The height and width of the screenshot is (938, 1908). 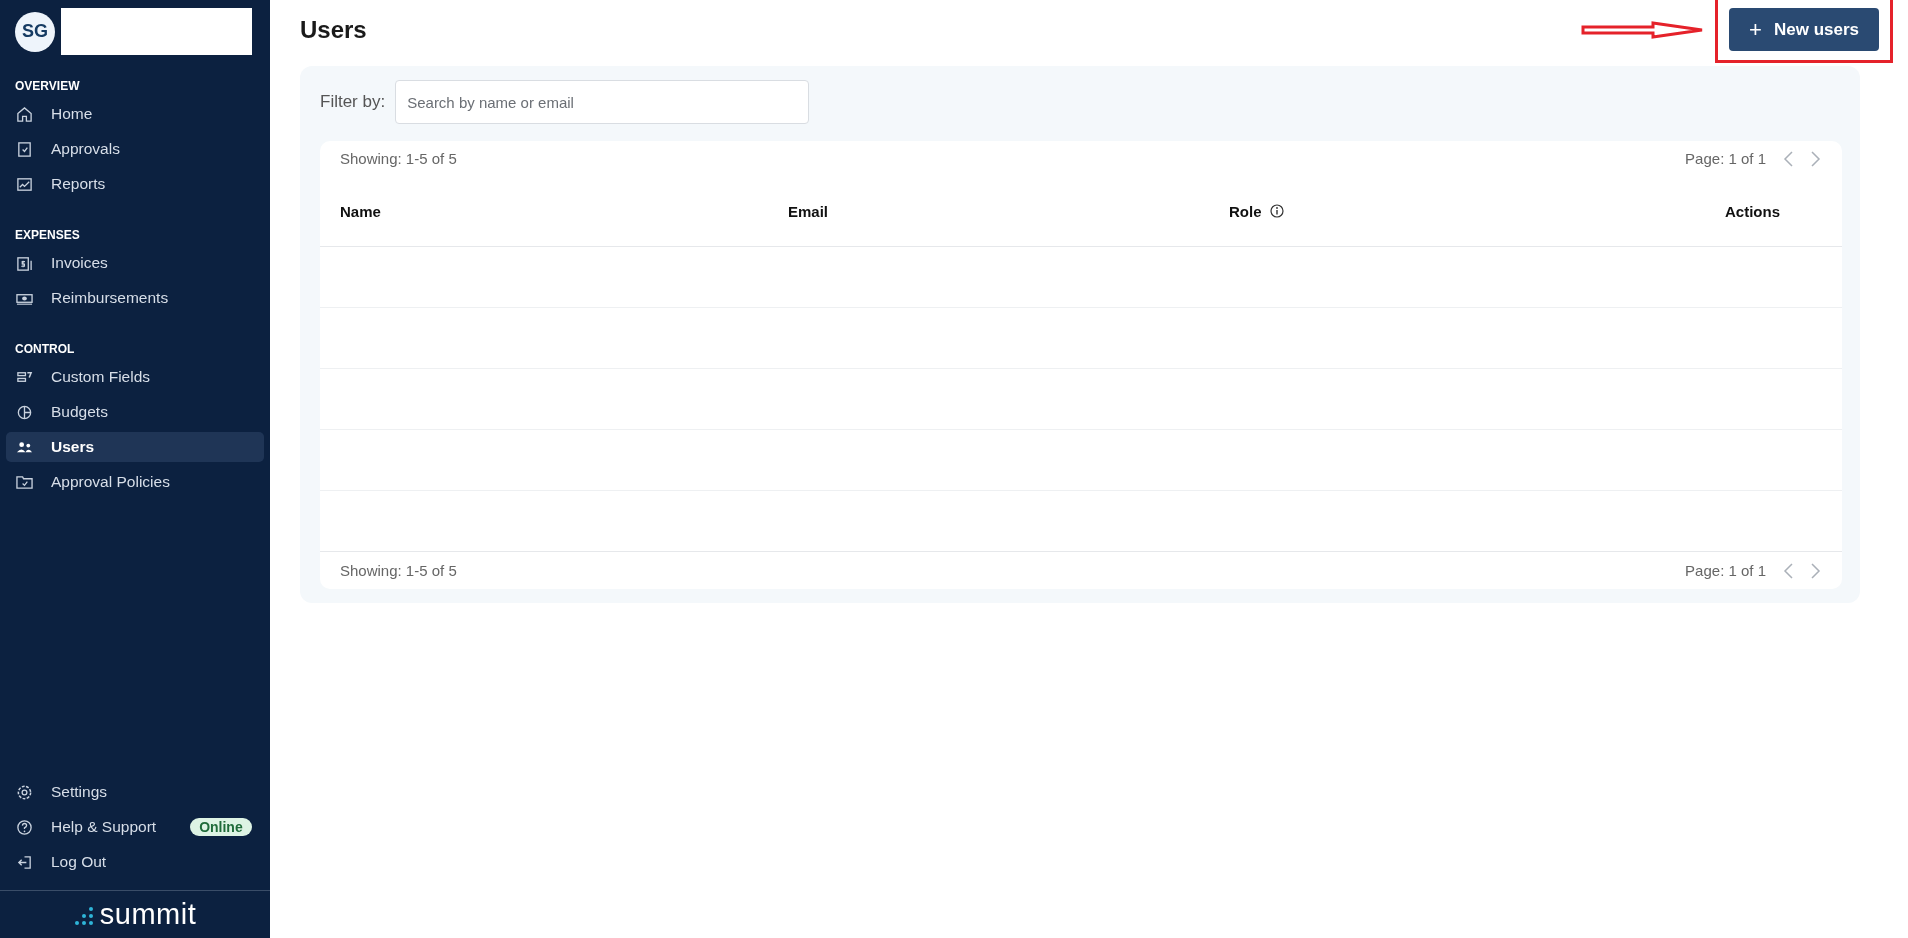 What do you see at coordinates (1752, 211) in the screenshot?
I see `column-header: Actions` at bounding box center [1752, 211].